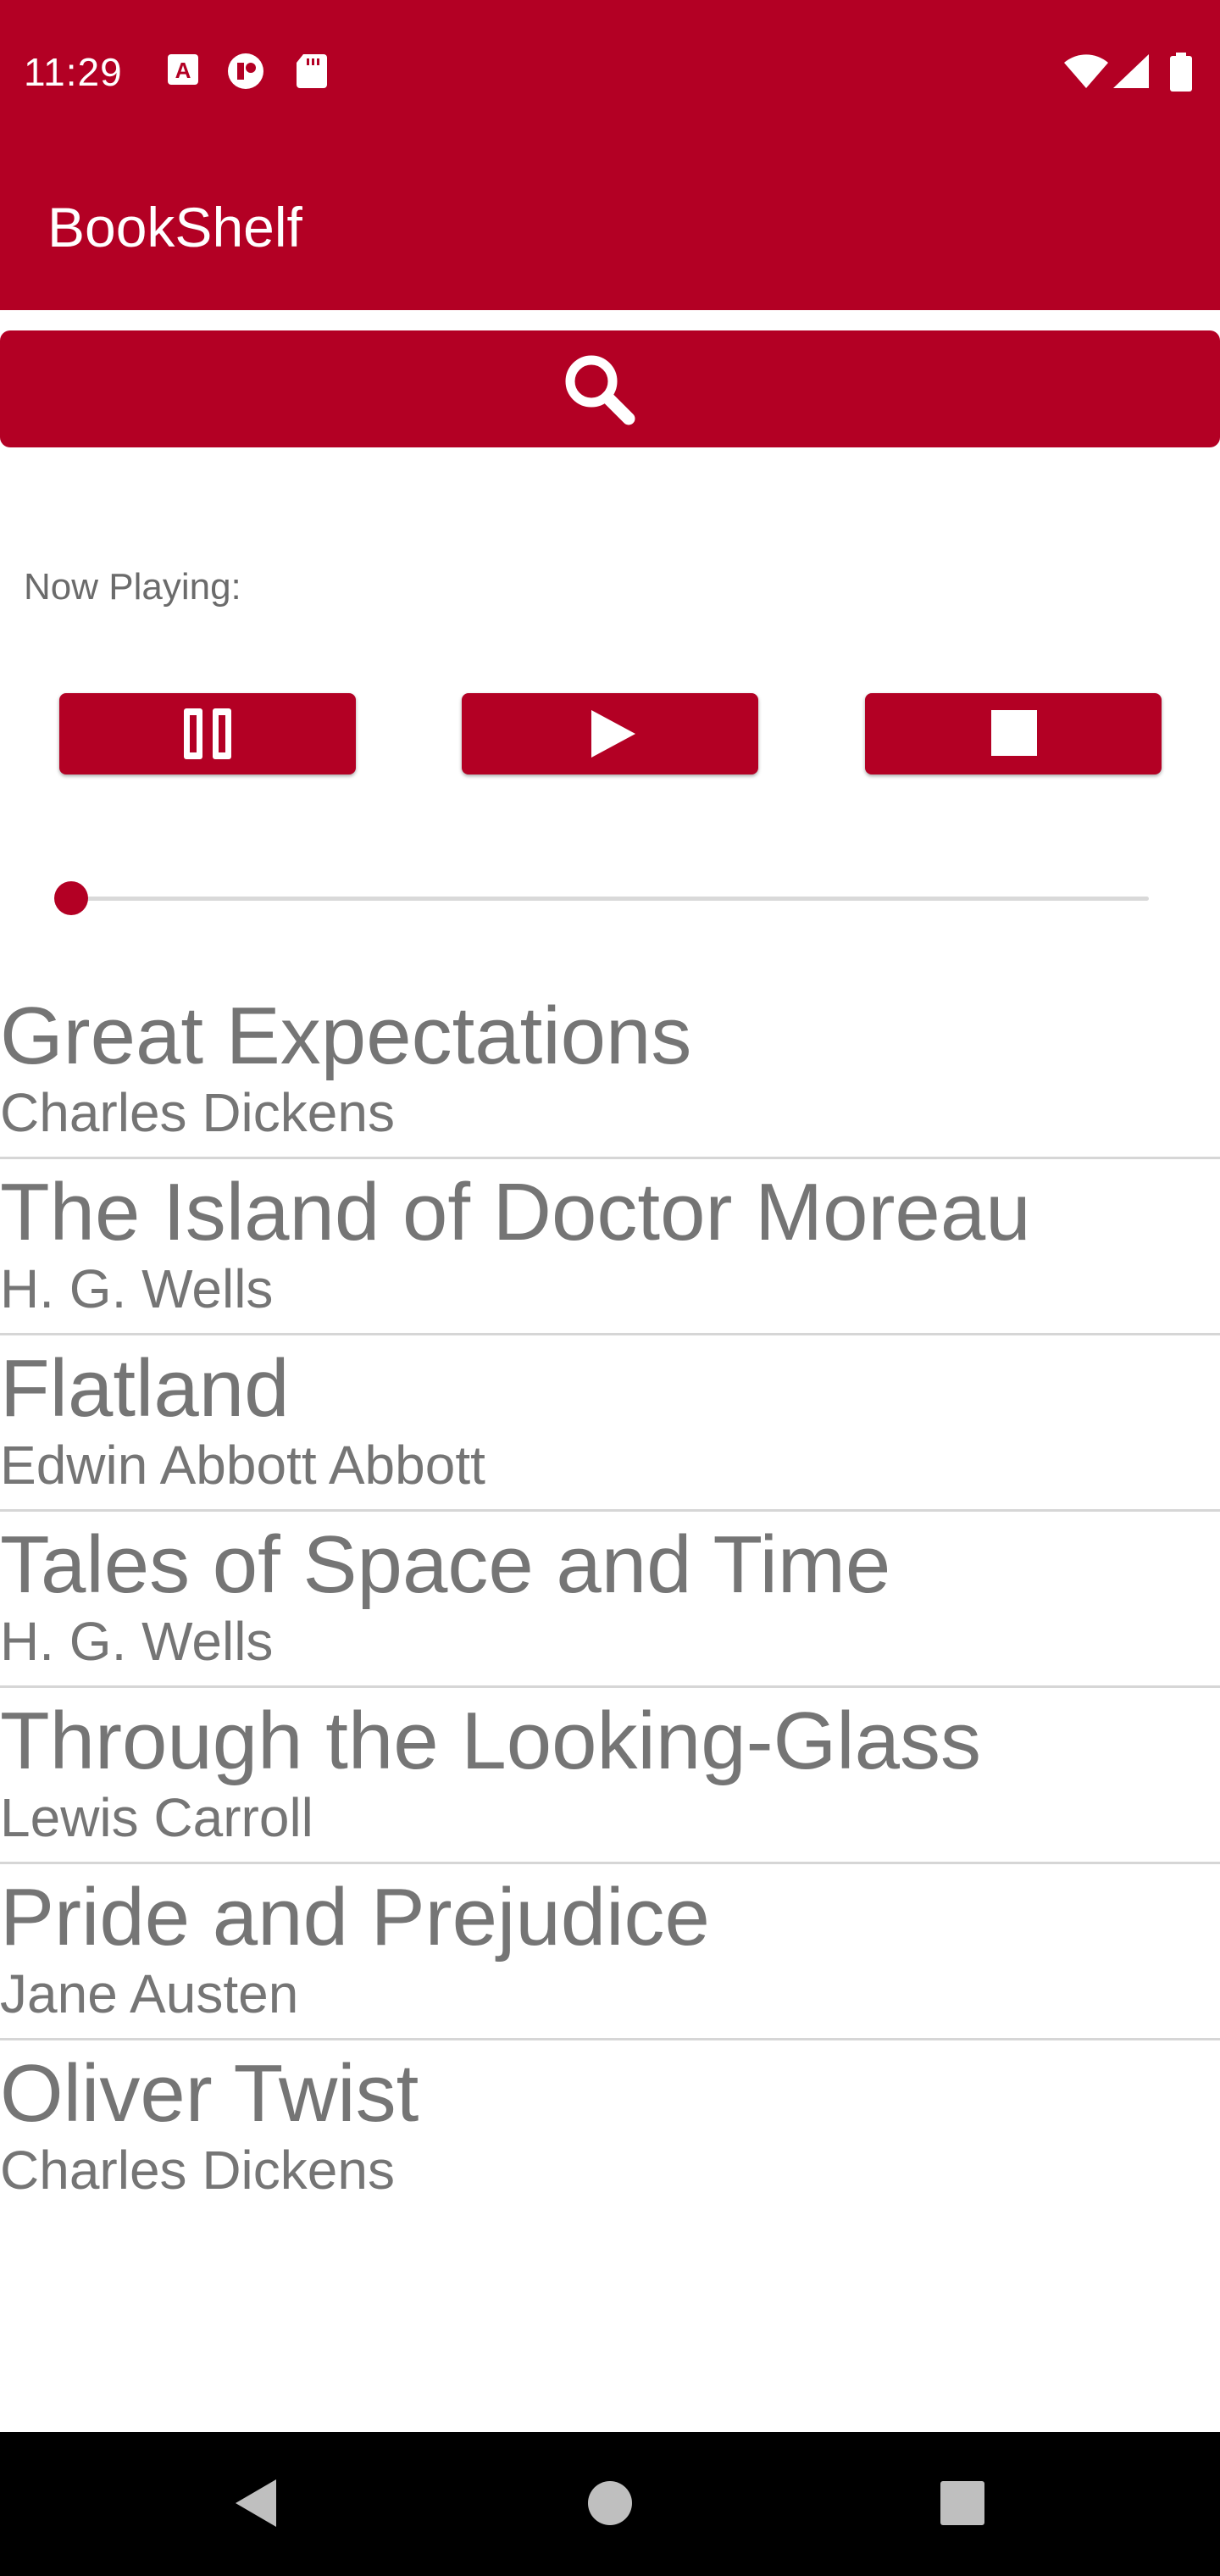  I want to click on play-button, so click(610, 733).